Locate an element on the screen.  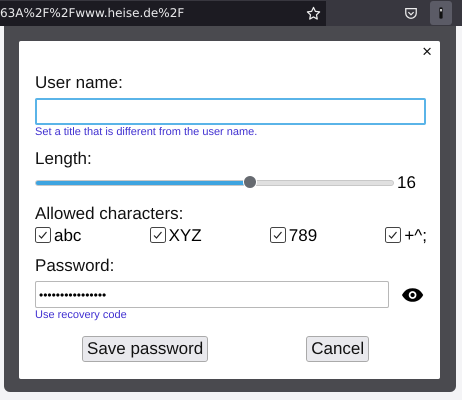
field-label: Length: is located at coordinates (64, 159).